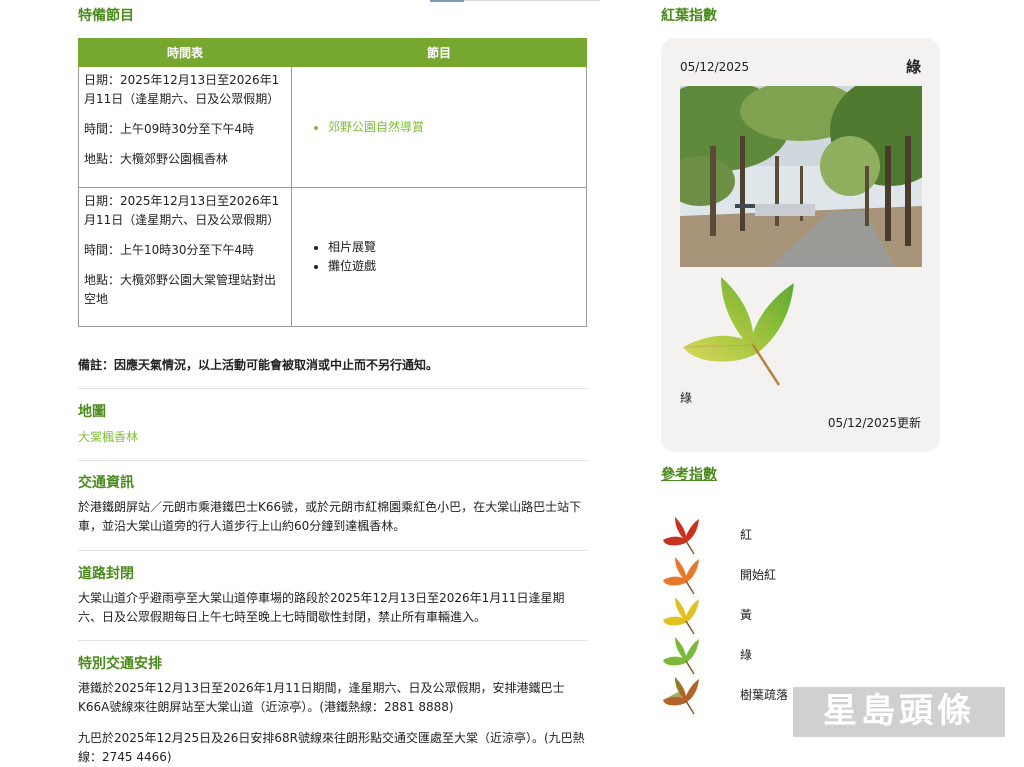  Describe the element at coordinates (686, 398) in the screenshot. I see `leaf-caption: 綠` at that location.